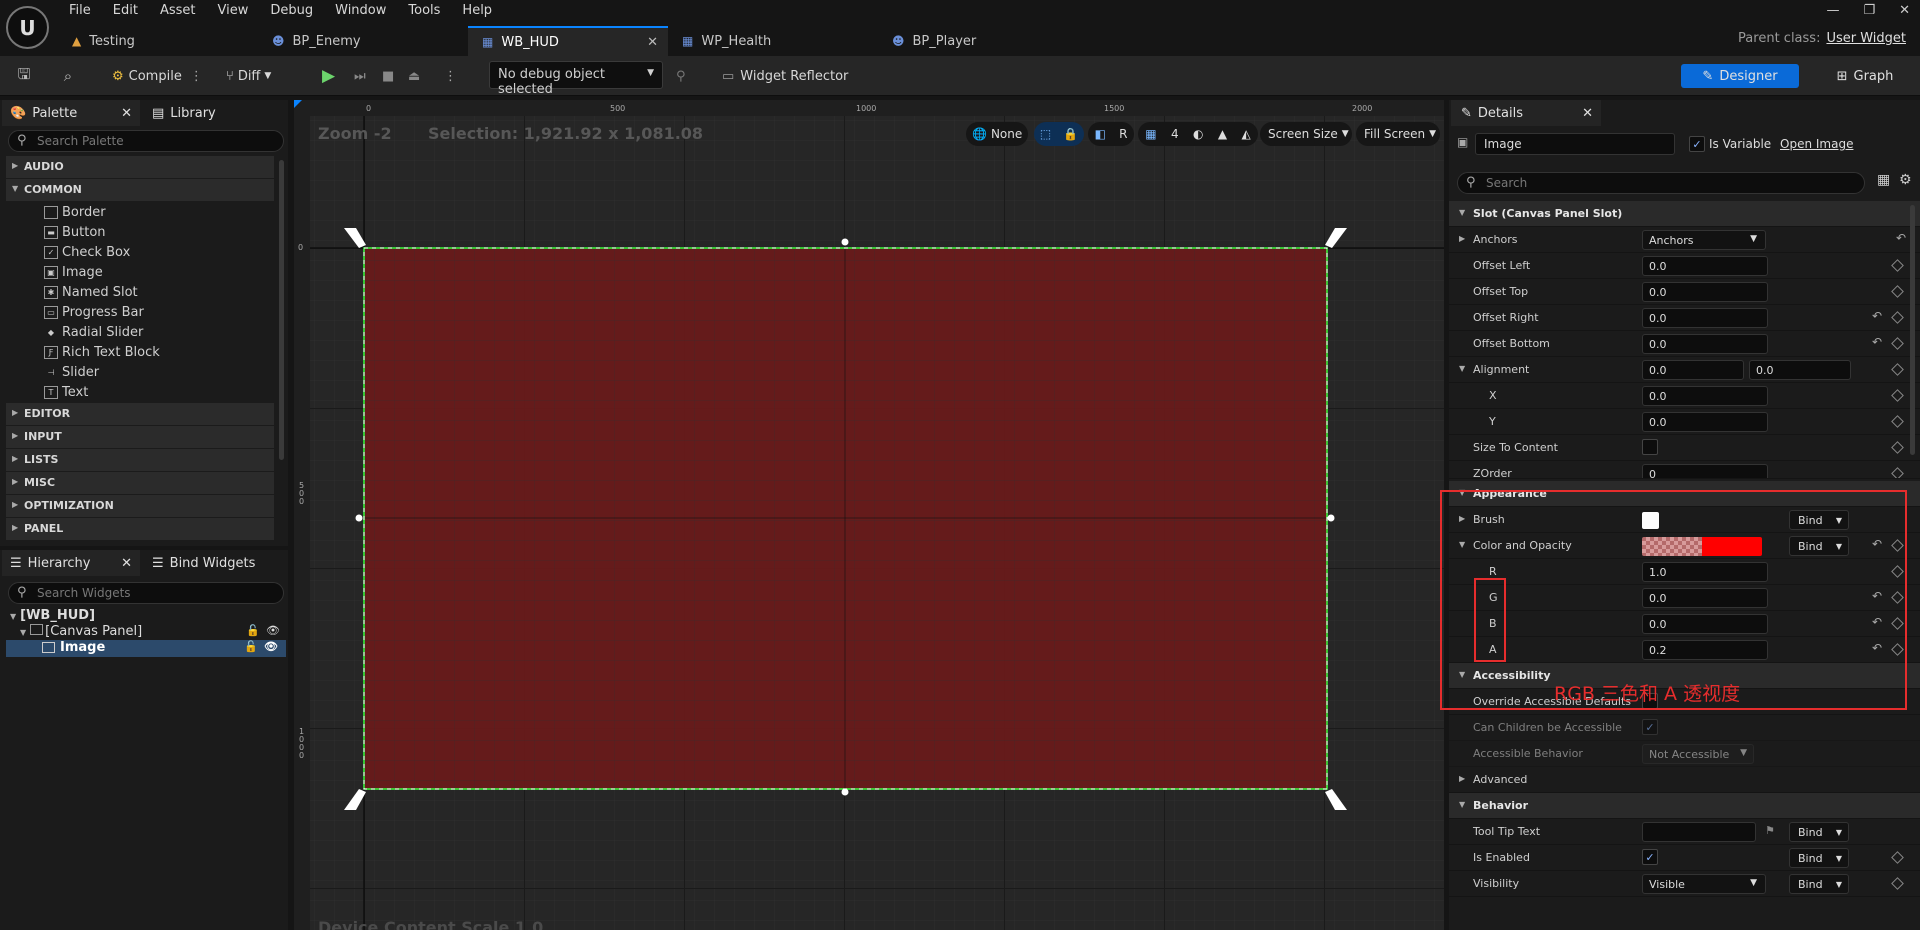  I want to click on tab-bp-enemy: ☻ BP_Enemy, so click(363, 41).